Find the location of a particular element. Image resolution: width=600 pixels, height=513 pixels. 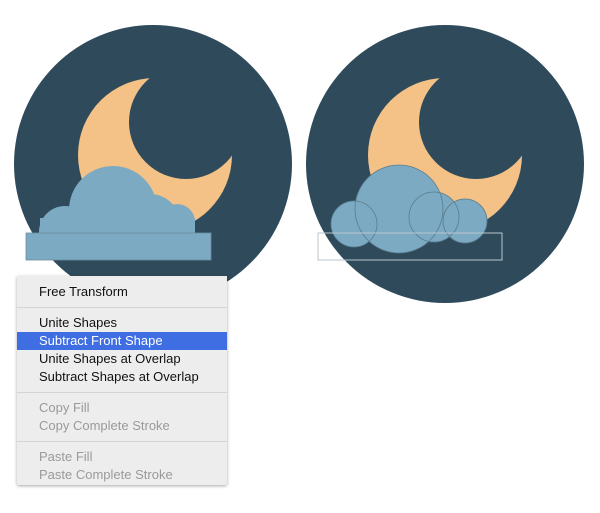

menu-item-copy-fill: Copy Fill is located at coordinates (64, 407).